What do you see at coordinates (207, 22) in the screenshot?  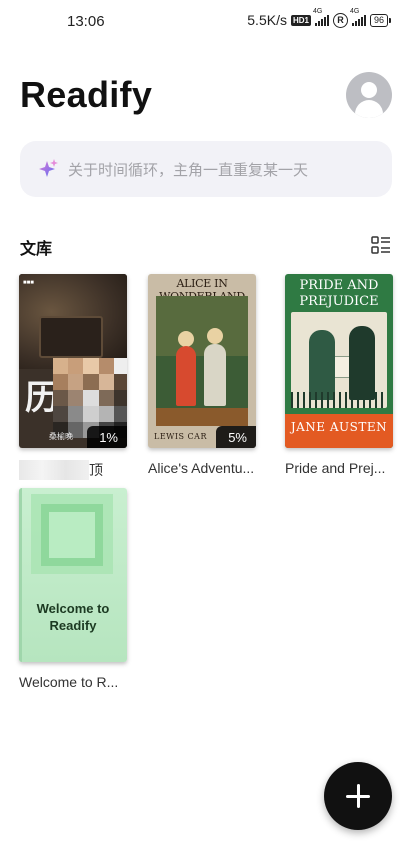 I see `status-bar: 13:06 5.5K/s HD1 4G R 4G 96` at bounding box center [207, 22].